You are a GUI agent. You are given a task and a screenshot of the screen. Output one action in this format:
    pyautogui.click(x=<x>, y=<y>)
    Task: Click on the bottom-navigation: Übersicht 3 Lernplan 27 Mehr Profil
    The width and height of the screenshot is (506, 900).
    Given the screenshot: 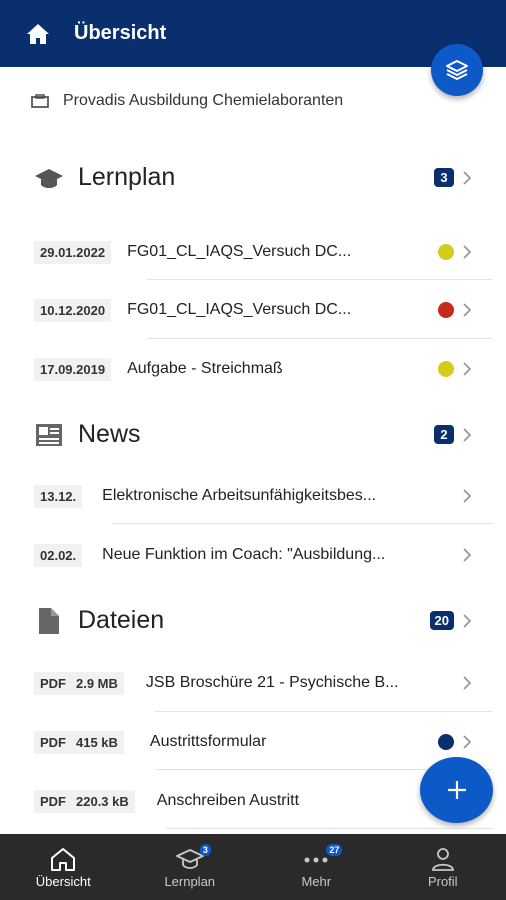 What is the action you would take?
    pyautogui.click(x=253, y=867)
    